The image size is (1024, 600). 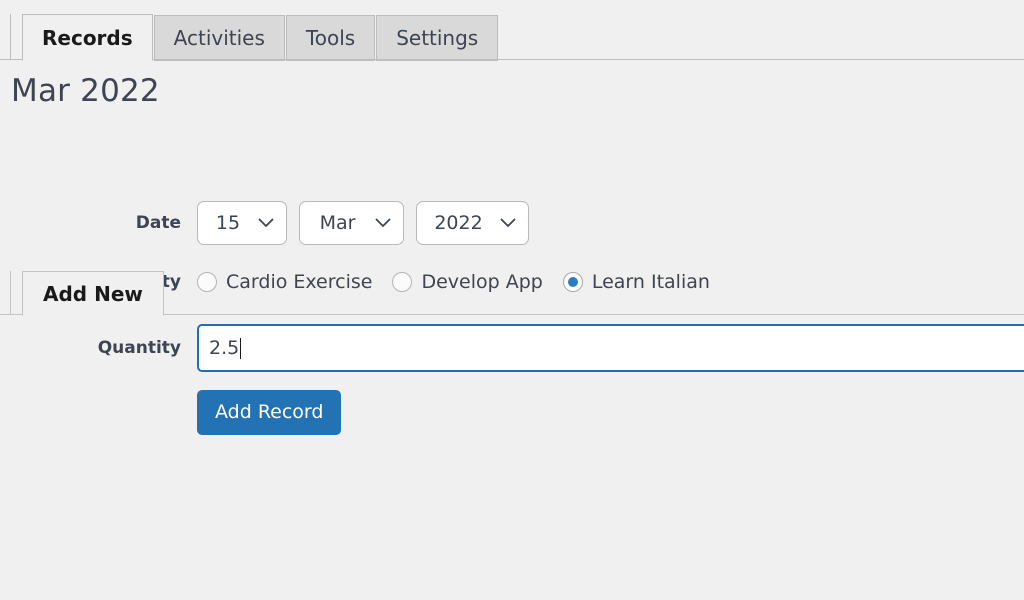 What do you see at coordinates (85, 91) in the screenshot?
I see `page-title: Mar 2022` at bounding box center [85, 91].